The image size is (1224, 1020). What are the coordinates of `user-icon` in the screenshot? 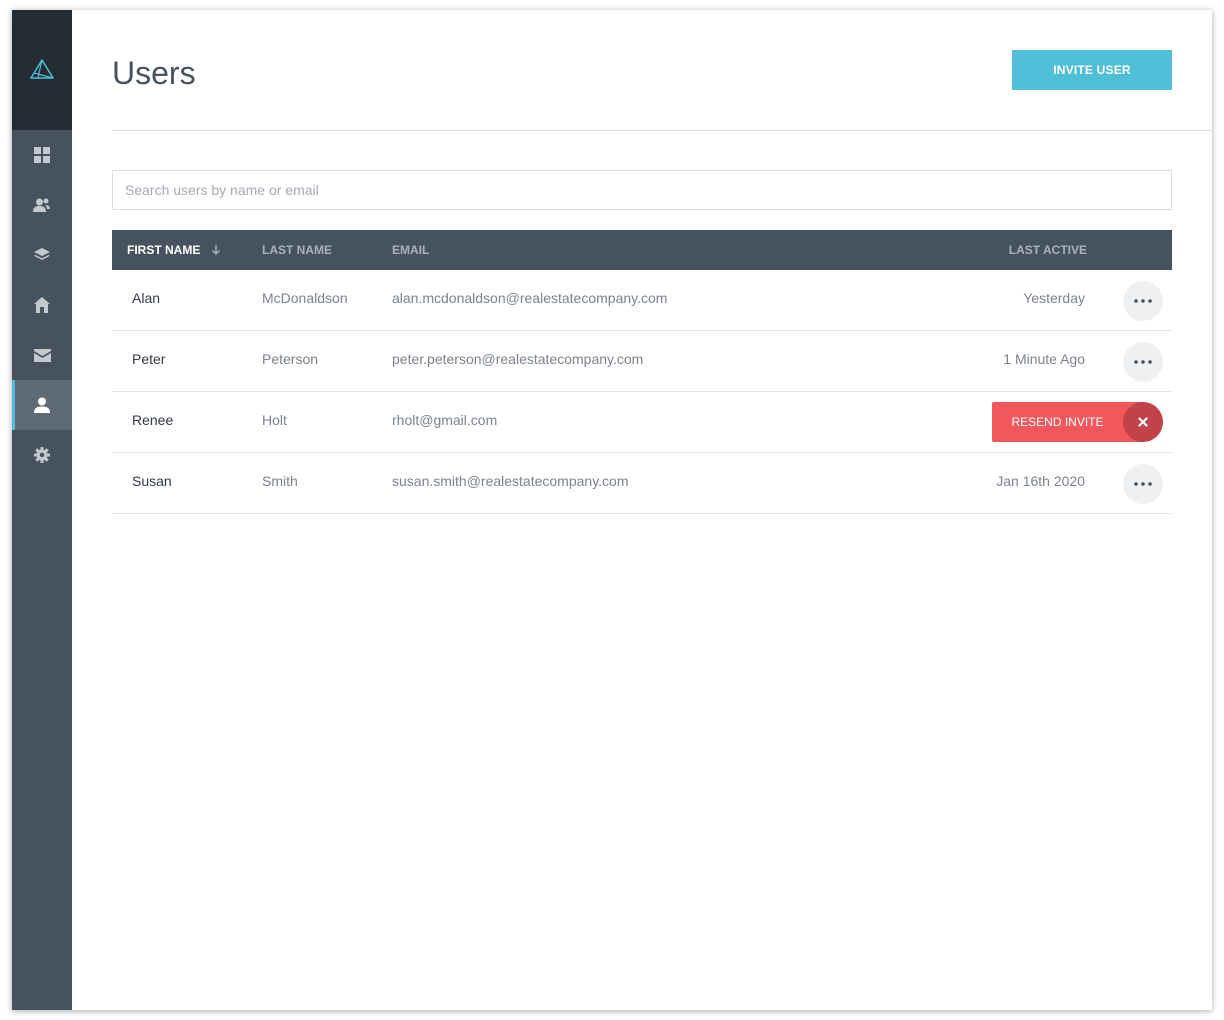 It's located at (42, 405).